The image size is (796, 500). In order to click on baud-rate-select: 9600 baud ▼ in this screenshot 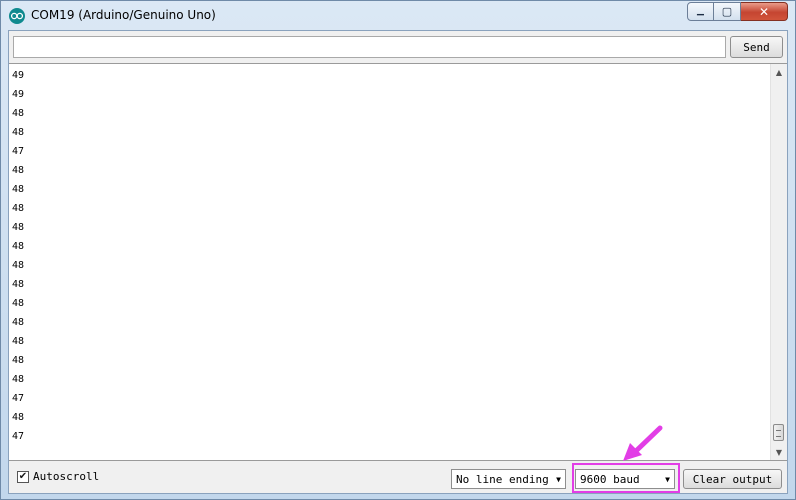, I will do `click(625, 479)`.